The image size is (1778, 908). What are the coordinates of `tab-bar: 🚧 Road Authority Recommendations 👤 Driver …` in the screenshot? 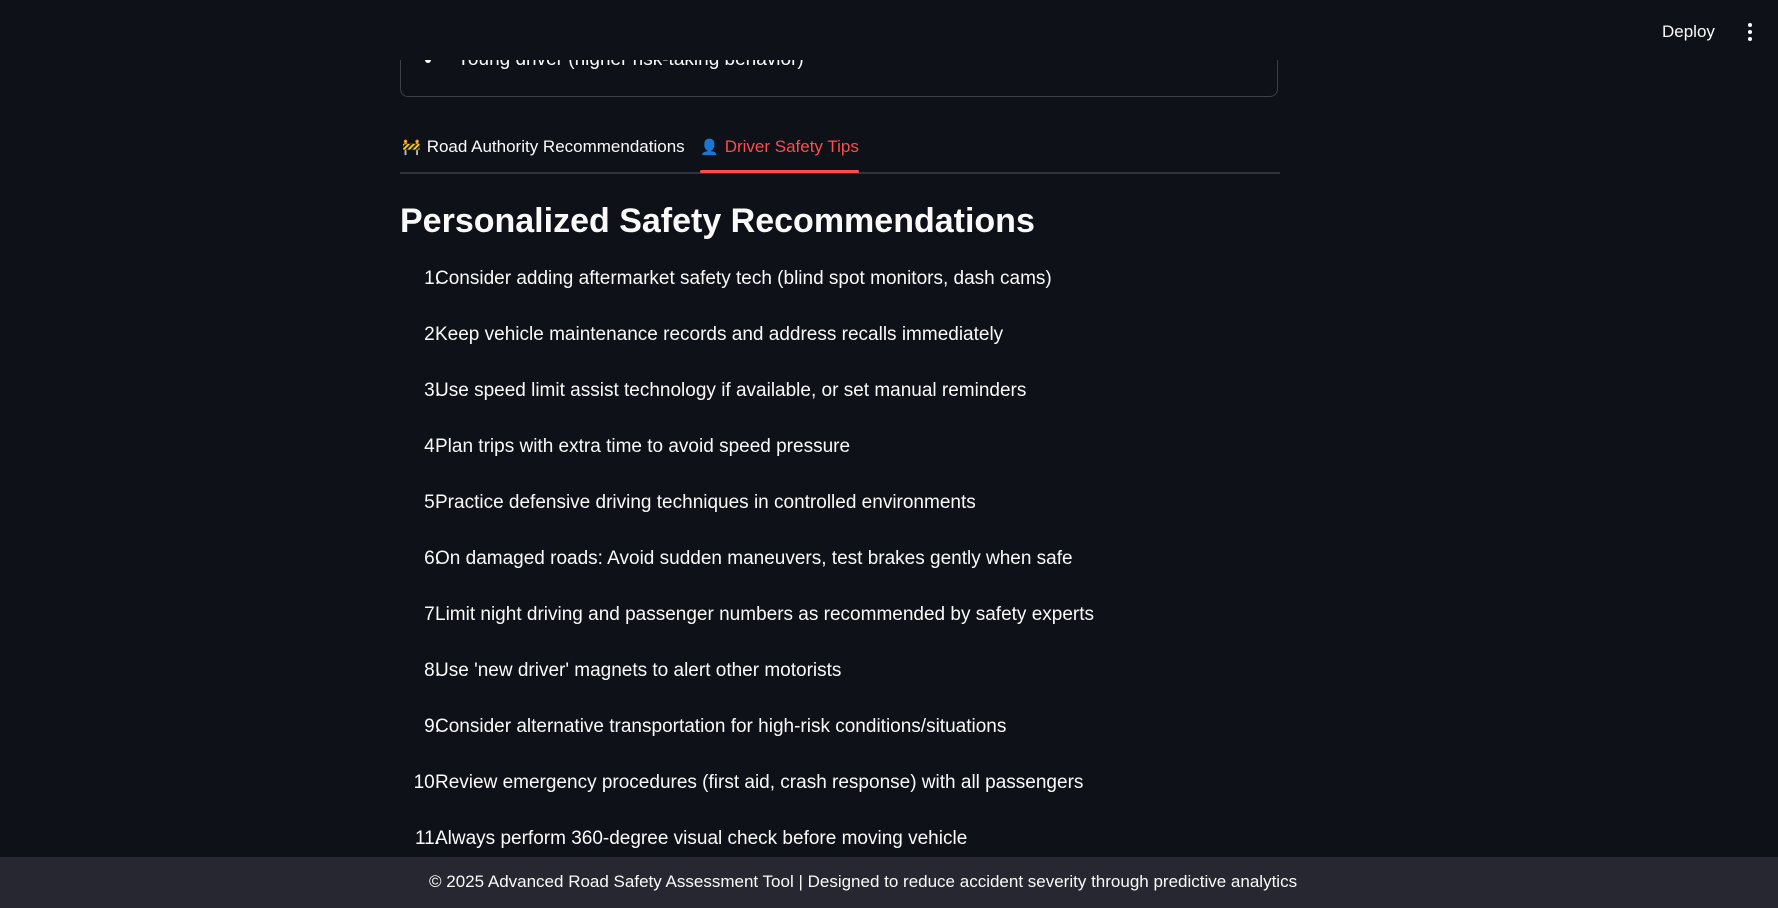 It's located at (840, 149).